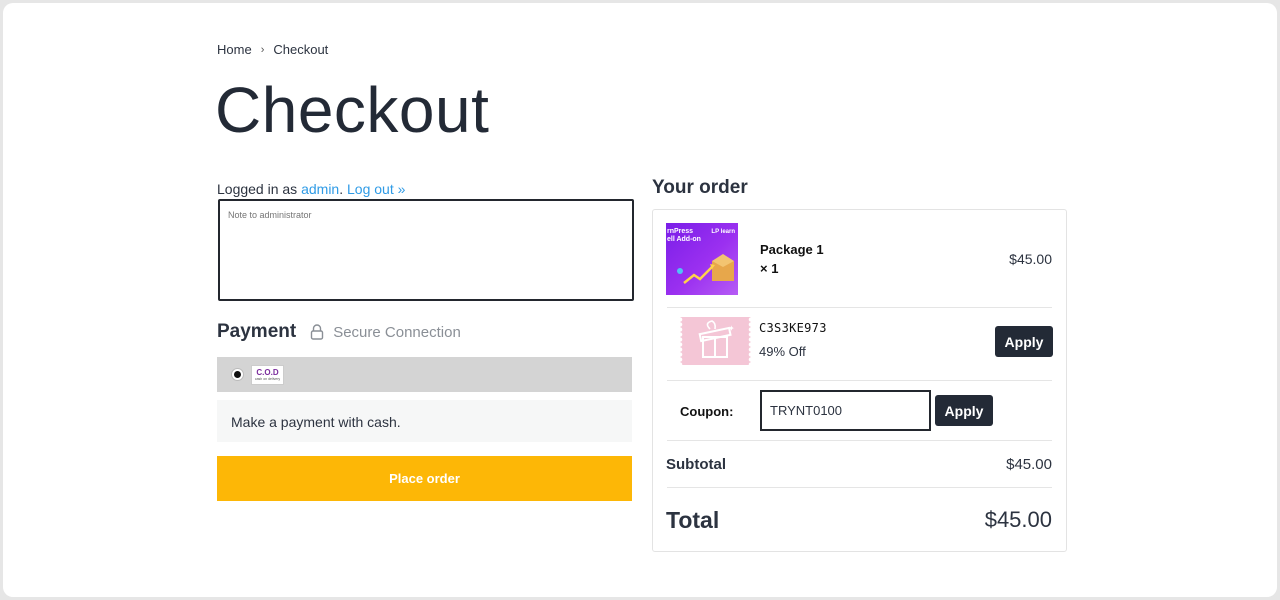 This screenshot has width=1280, height=600. I want to click on chevron-right-icon: ›, so click(262, 49).